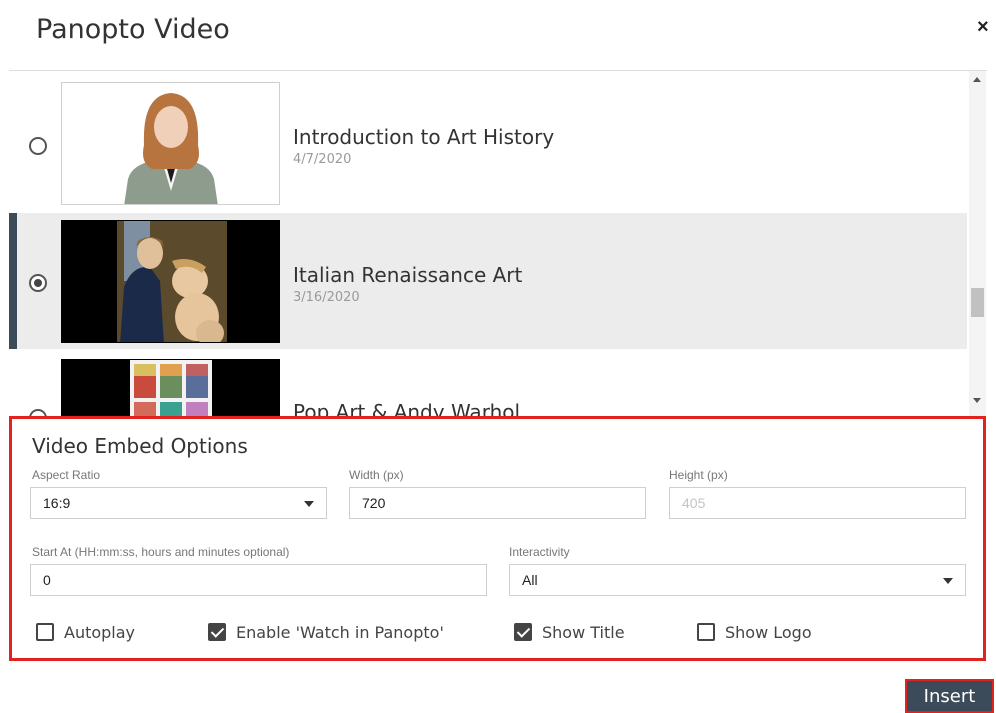  Describe the element at coordinates (258, 580) in the screenshot. I see `start-at-input: 0` at that location.